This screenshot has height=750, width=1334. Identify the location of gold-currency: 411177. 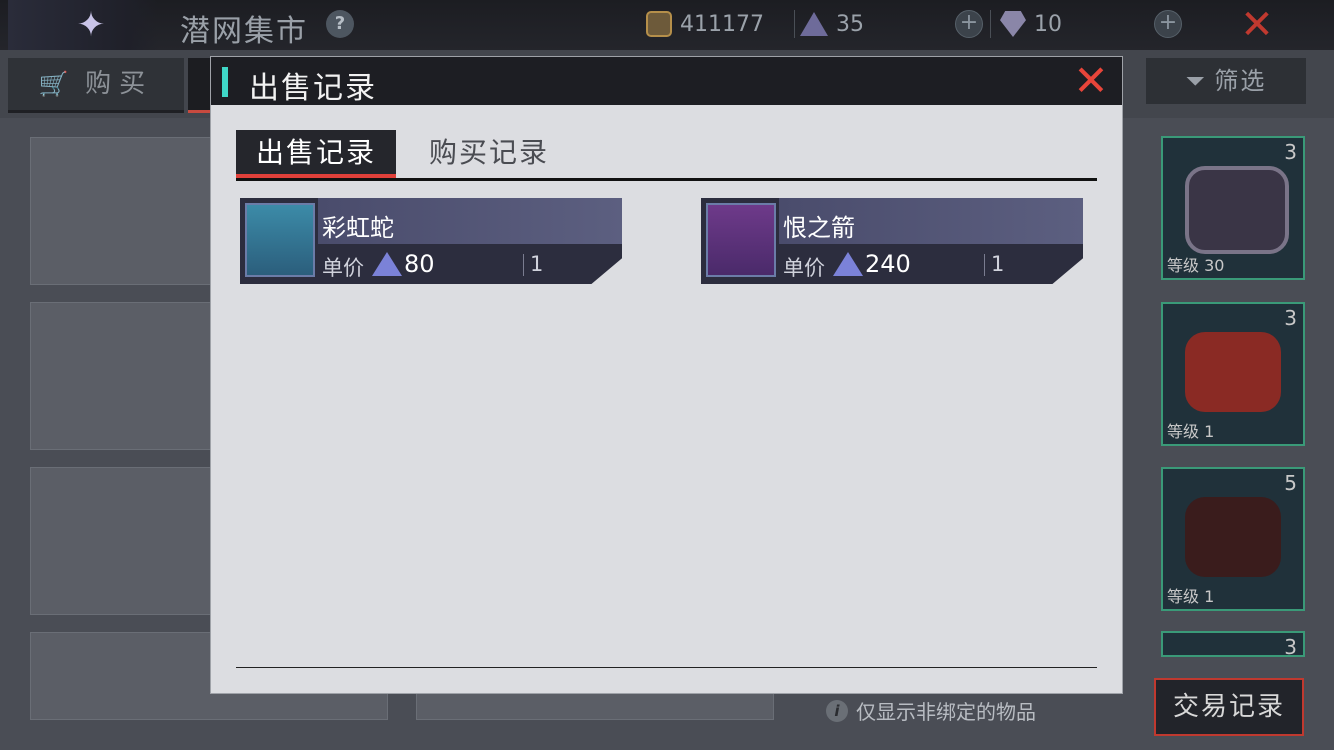
(705, 24).